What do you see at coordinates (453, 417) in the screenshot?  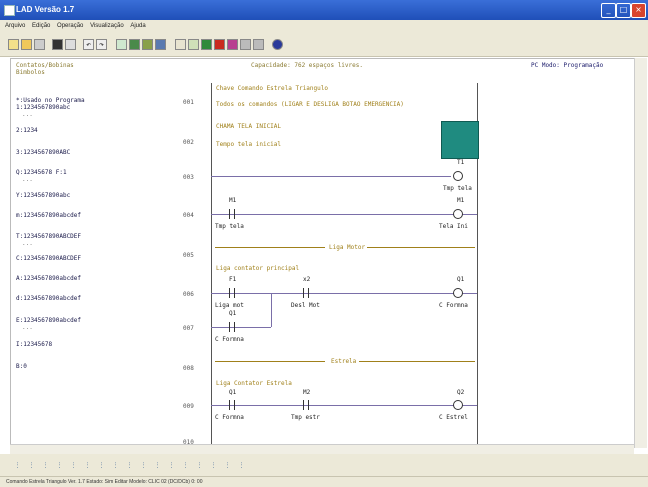 I see `rung-9-coil-label: C Estrel` at bounding box center [453, 417].